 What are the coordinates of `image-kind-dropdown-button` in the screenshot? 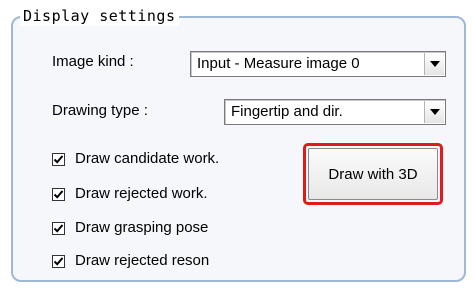 It's located at (434, 64).